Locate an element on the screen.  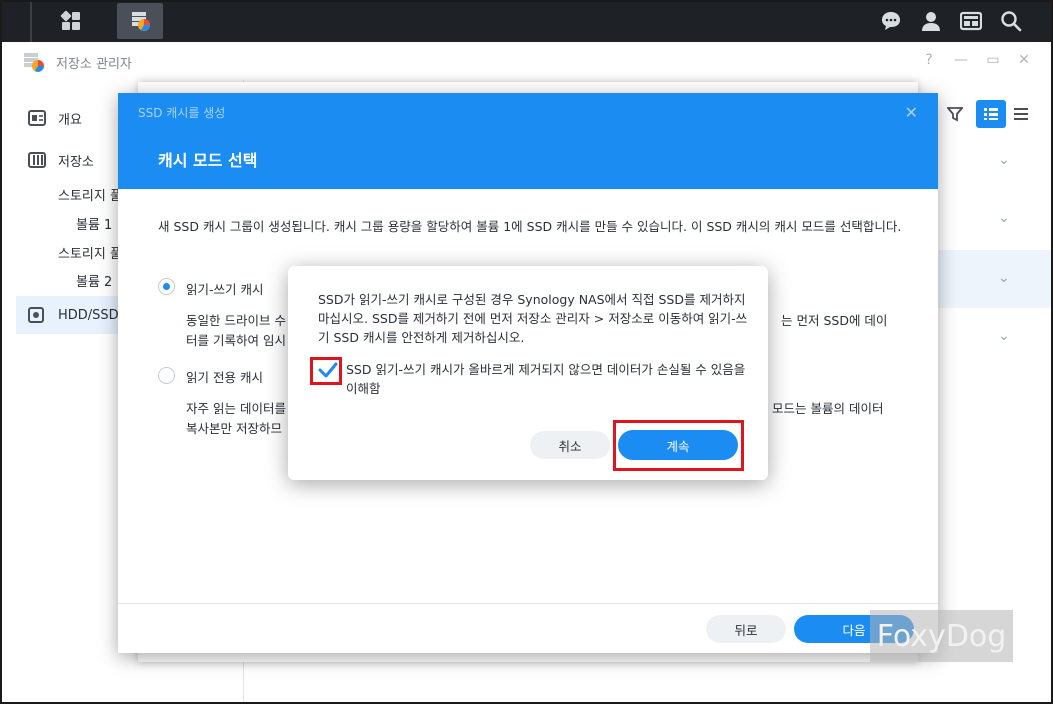
watermark: FoxyDog is located at coordinates (941, 636).